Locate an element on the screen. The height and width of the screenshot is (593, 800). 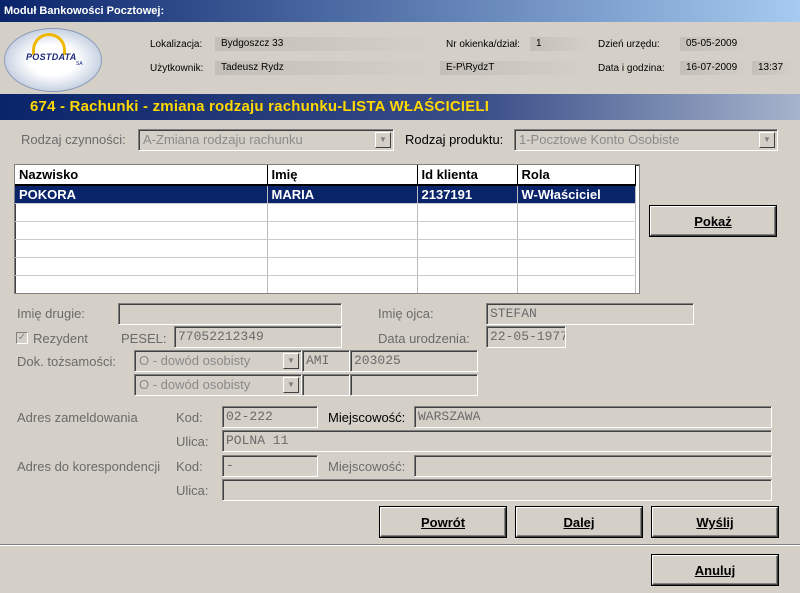
uzytkownik-value: Tadeusz Rydz is located at coordinates (327, 68).